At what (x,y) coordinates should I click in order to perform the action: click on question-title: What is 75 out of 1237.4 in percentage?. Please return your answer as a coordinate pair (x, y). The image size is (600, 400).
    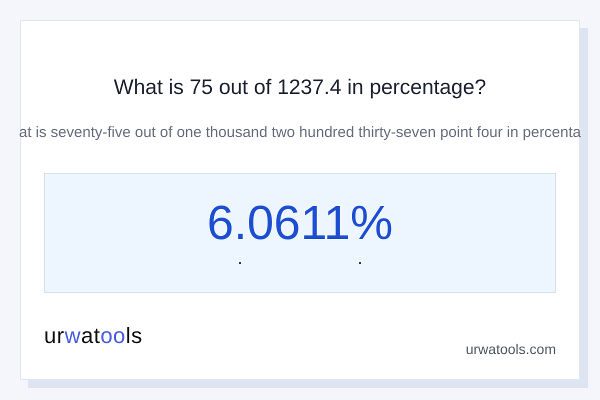
    Looking at the image, I should click on (300, 88).